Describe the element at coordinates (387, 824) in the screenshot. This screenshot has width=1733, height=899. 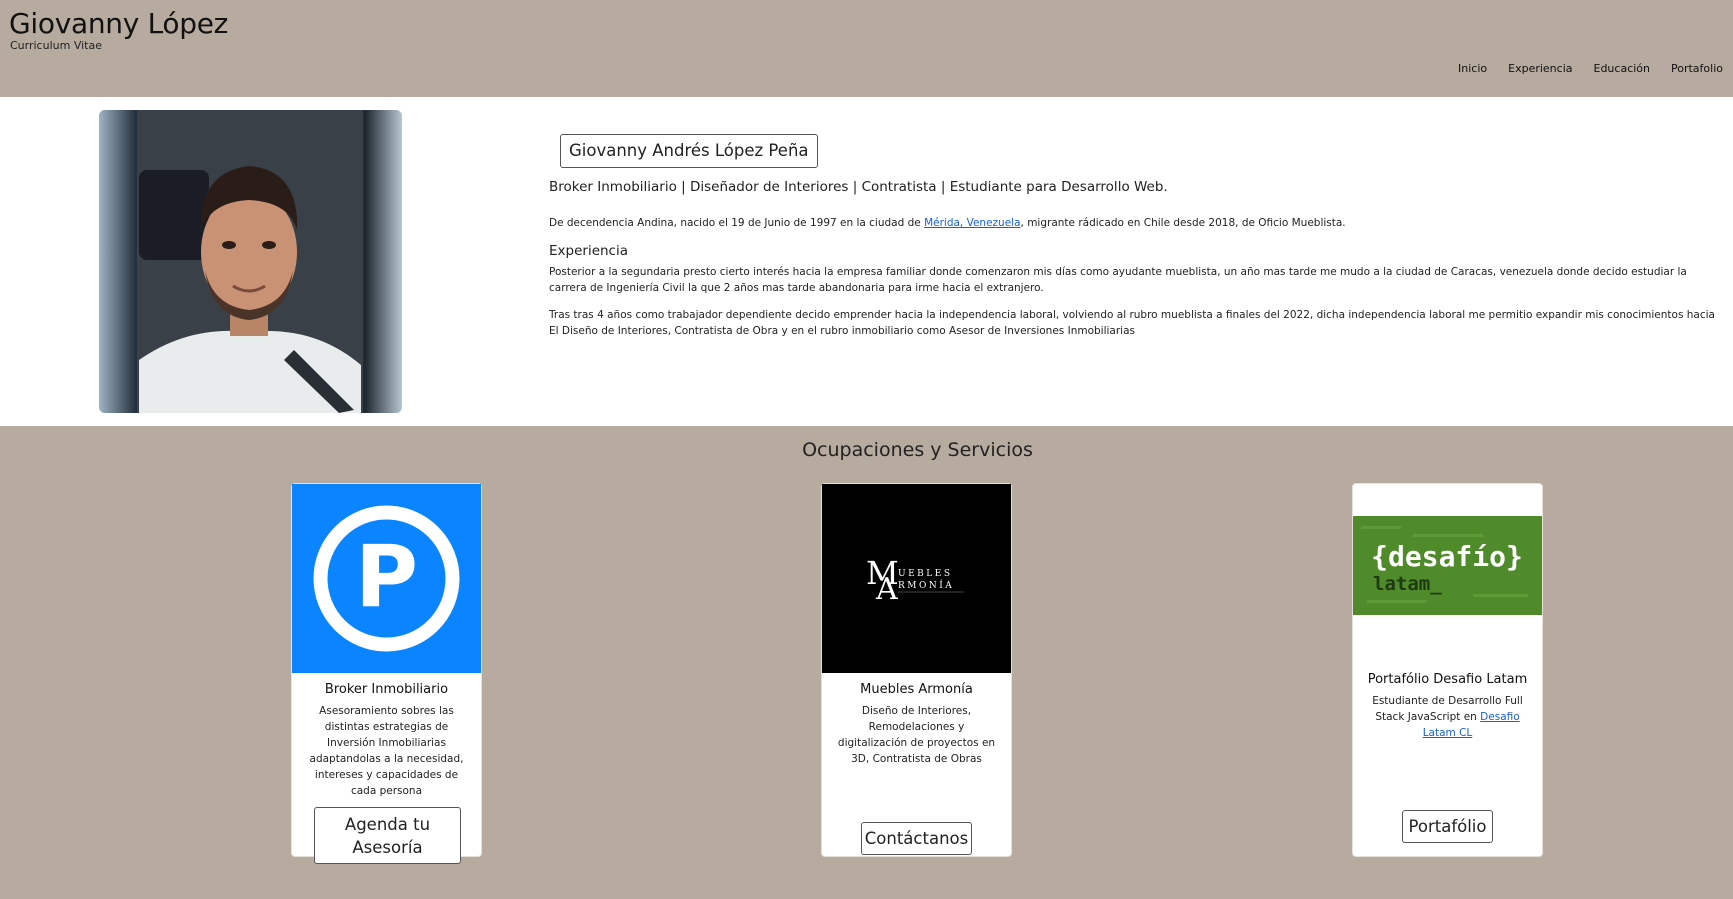
I see `agenda-button-line1: Agenda tu` at that location.